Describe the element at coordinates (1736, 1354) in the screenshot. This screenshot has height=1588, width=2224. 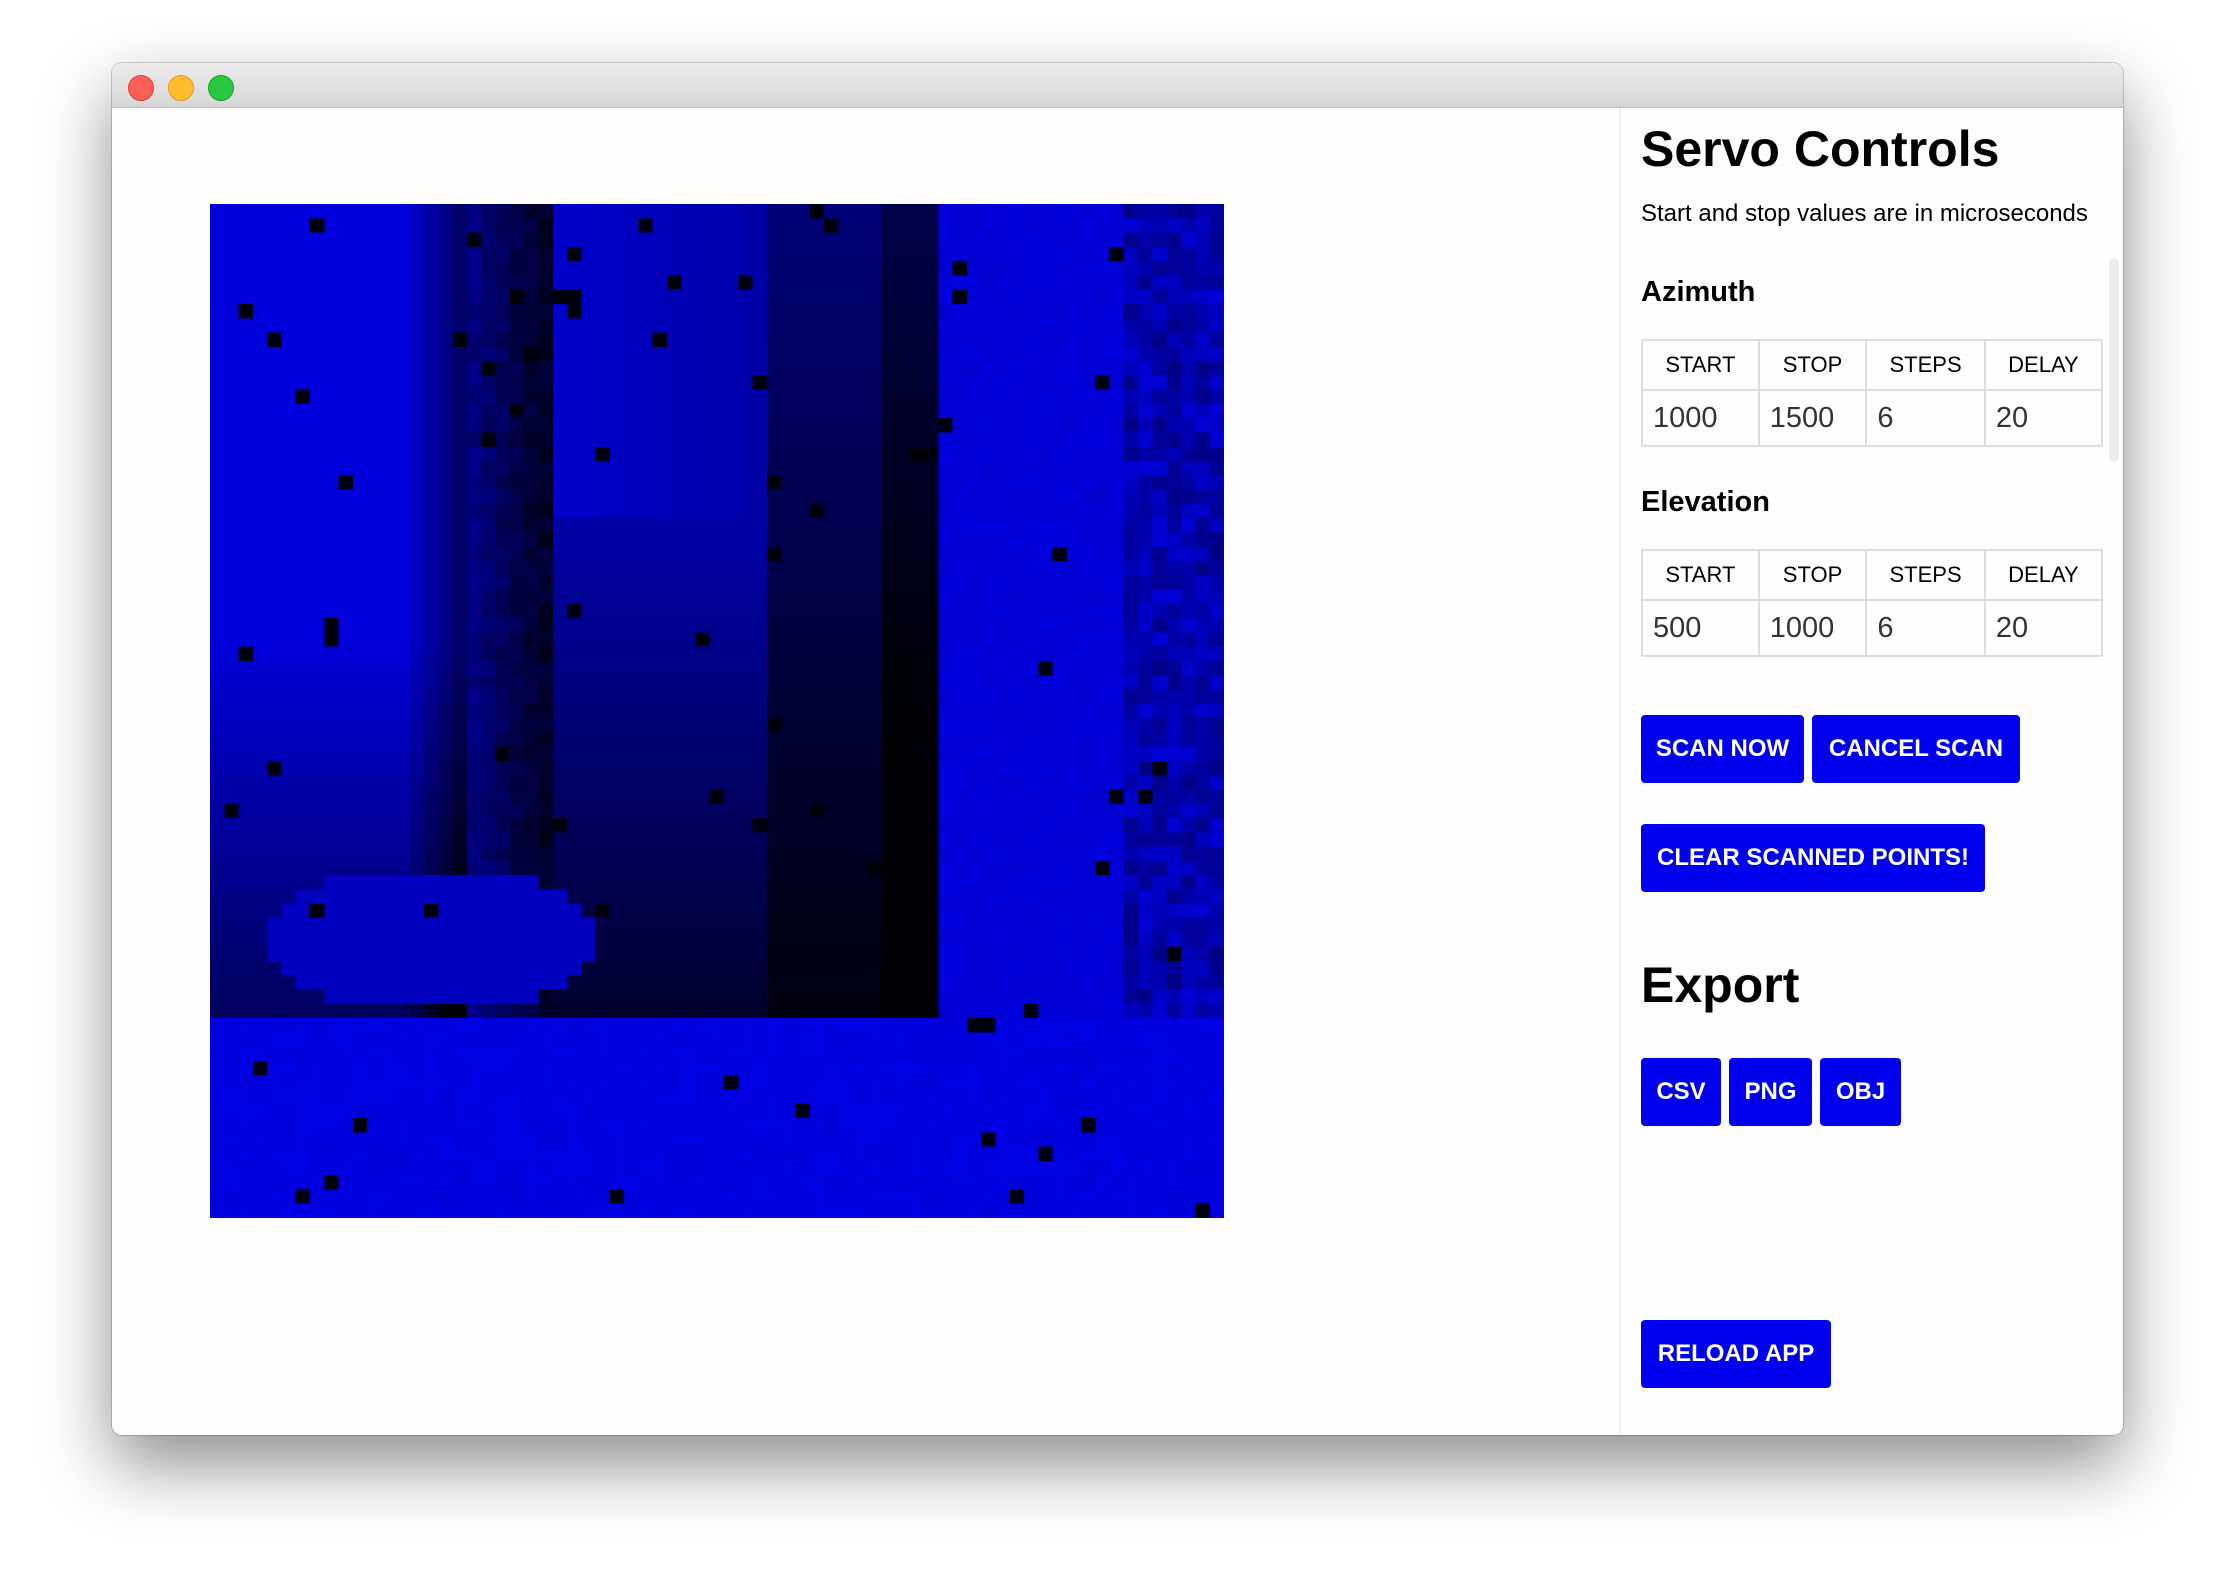
I see `reload-app-button: RELOAD APP` at that location.